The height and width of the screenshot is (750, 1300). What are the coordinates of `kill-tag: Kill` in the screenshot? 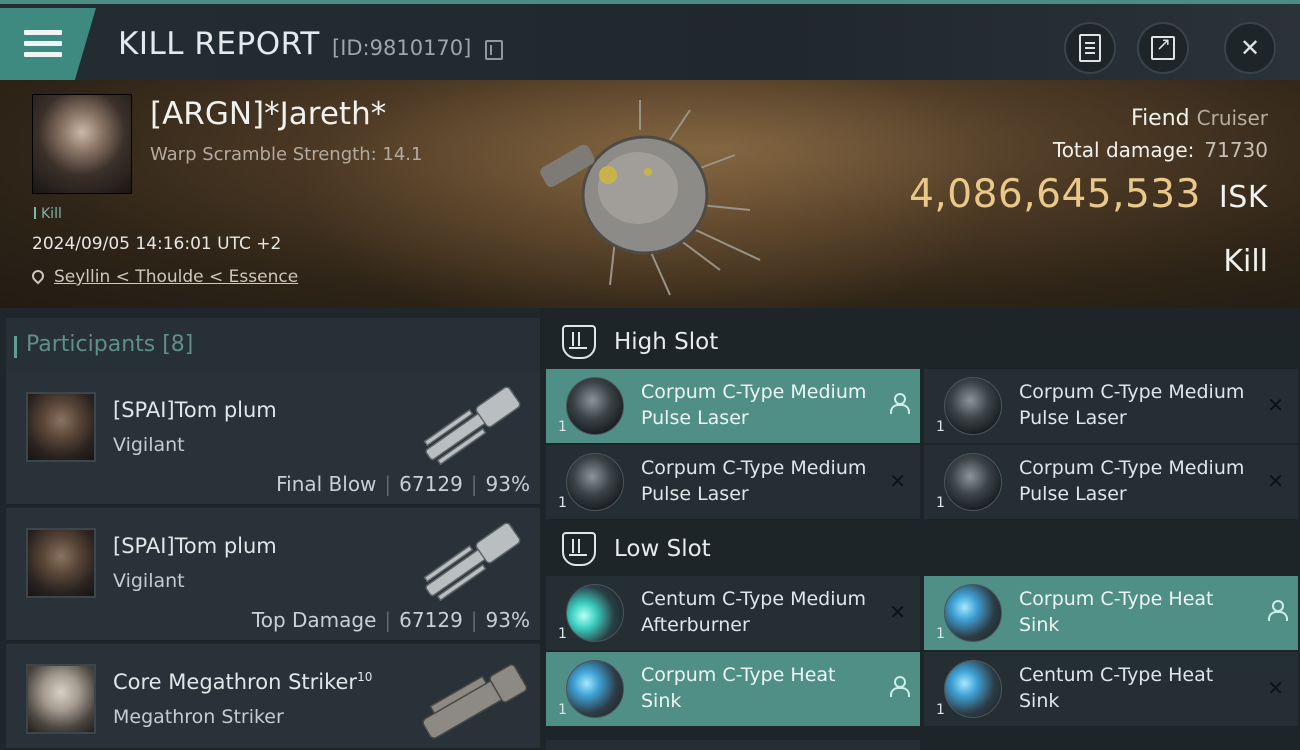 It's located at (48, 214).